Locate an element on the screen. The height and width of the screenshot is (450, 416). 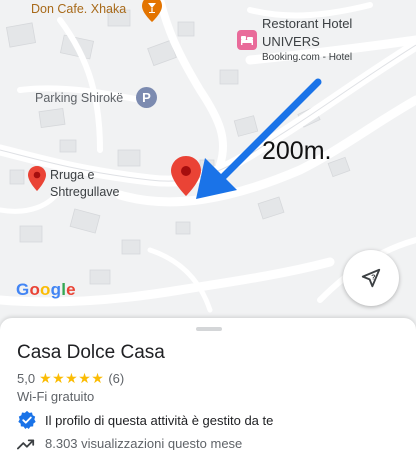
views-text: 8.303 visualizzazioni questo mese is located at coordinates (144, 443).